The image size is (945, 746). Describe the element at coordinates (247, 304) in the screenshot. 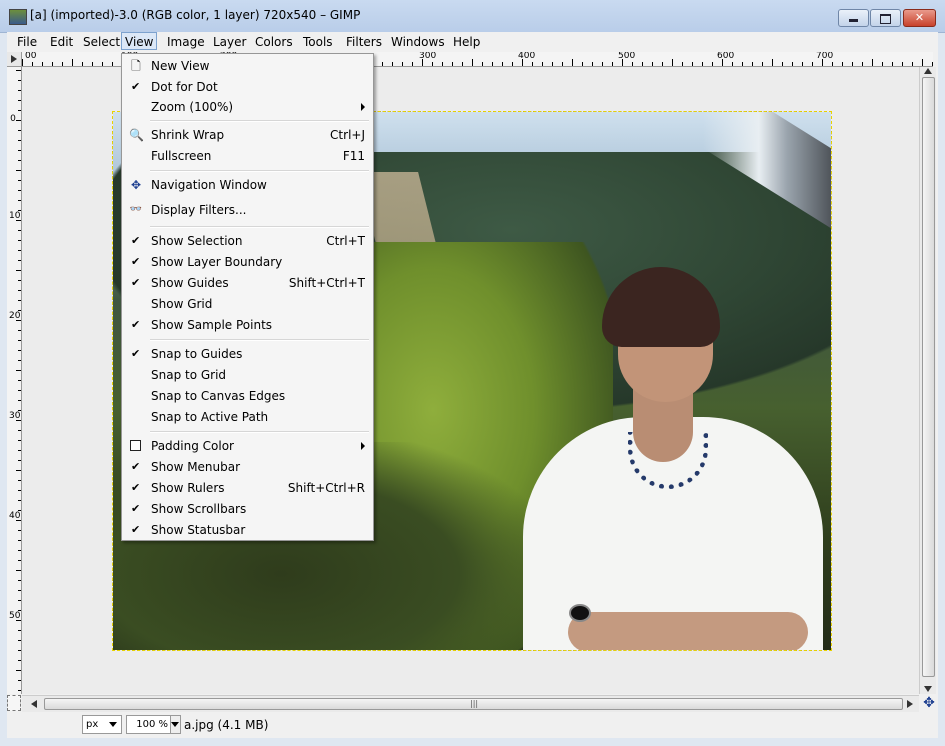

I see `menu-item-show-grid: Show Grid` at that location.